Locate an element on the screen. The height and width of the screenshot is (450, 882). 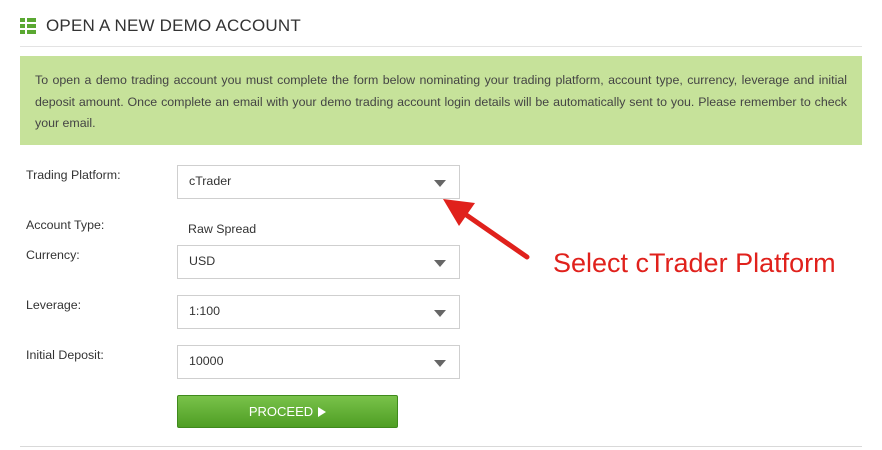
list-icon is located at coordinates (28, 26).